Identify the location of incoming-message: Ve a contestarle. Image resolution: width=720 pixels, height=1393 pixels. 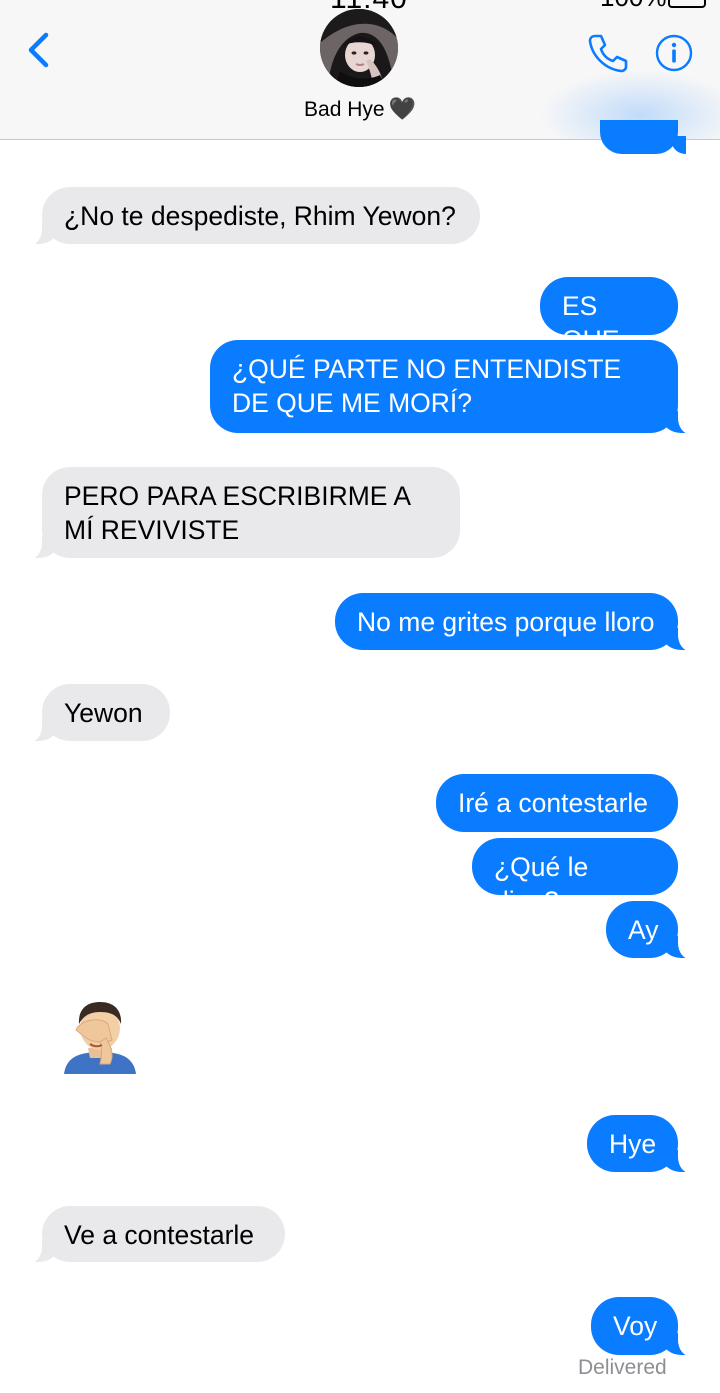
(156, 1234).